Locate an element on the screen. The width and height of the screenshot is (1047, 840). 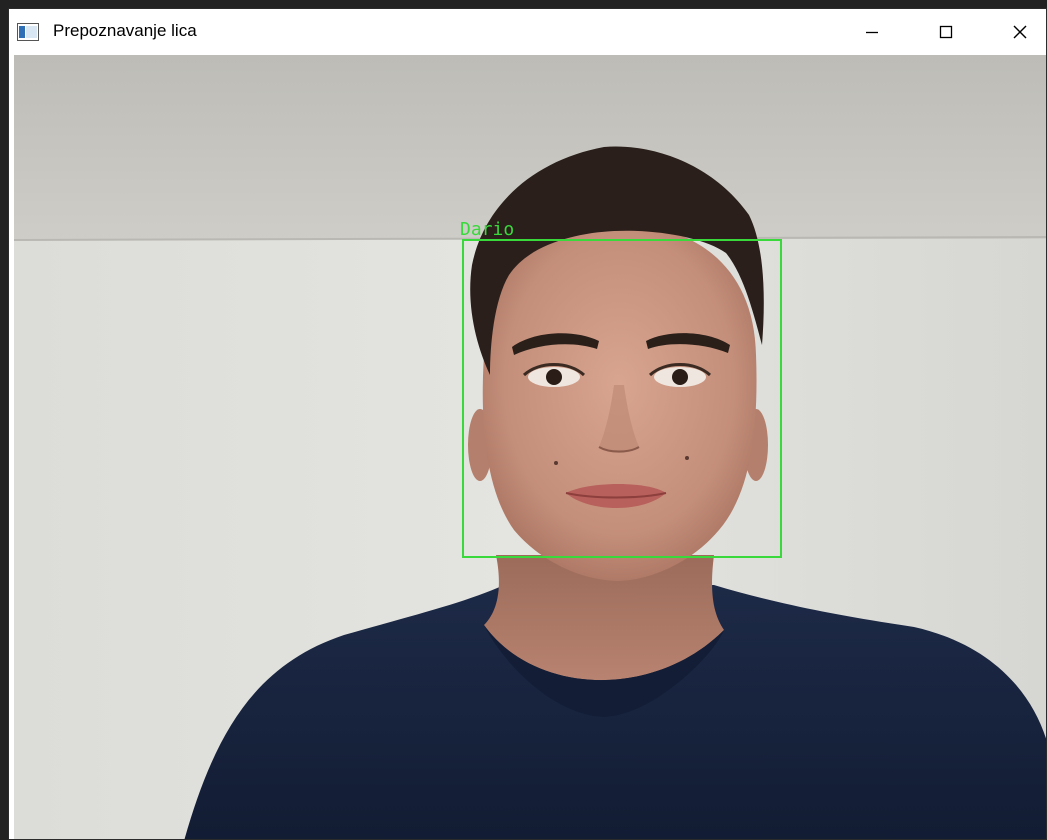
title-bar: Prepoznavanje lica is located at coordinates (527, 32).